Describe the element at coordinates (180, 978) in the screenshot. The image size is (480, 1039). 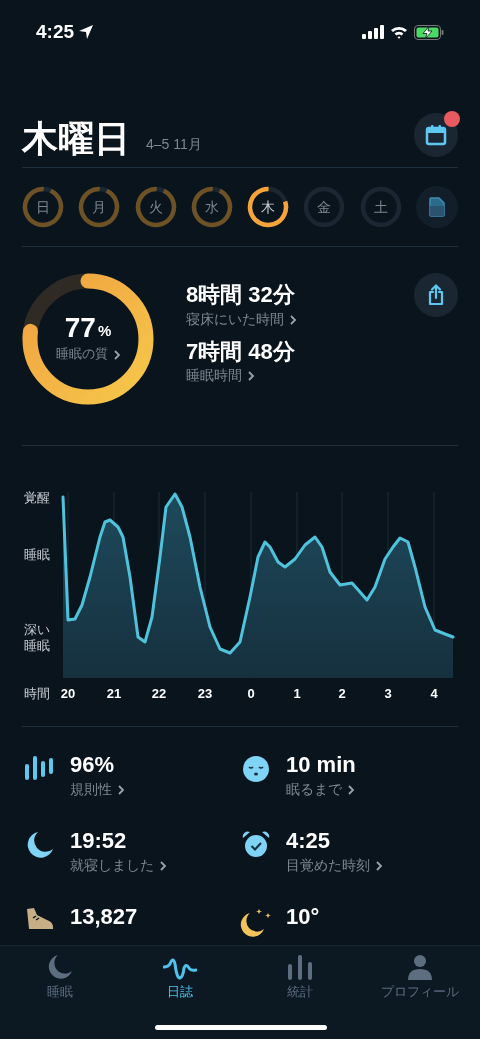
I see `tab: 日誌` at that location.